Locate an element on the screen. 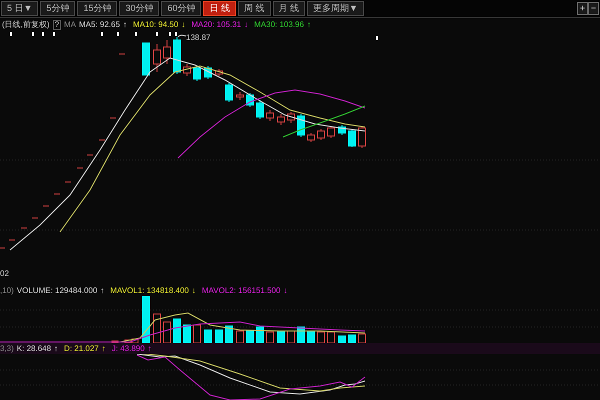  indicator-params: 3,3) is located at coordinates (7, 348).